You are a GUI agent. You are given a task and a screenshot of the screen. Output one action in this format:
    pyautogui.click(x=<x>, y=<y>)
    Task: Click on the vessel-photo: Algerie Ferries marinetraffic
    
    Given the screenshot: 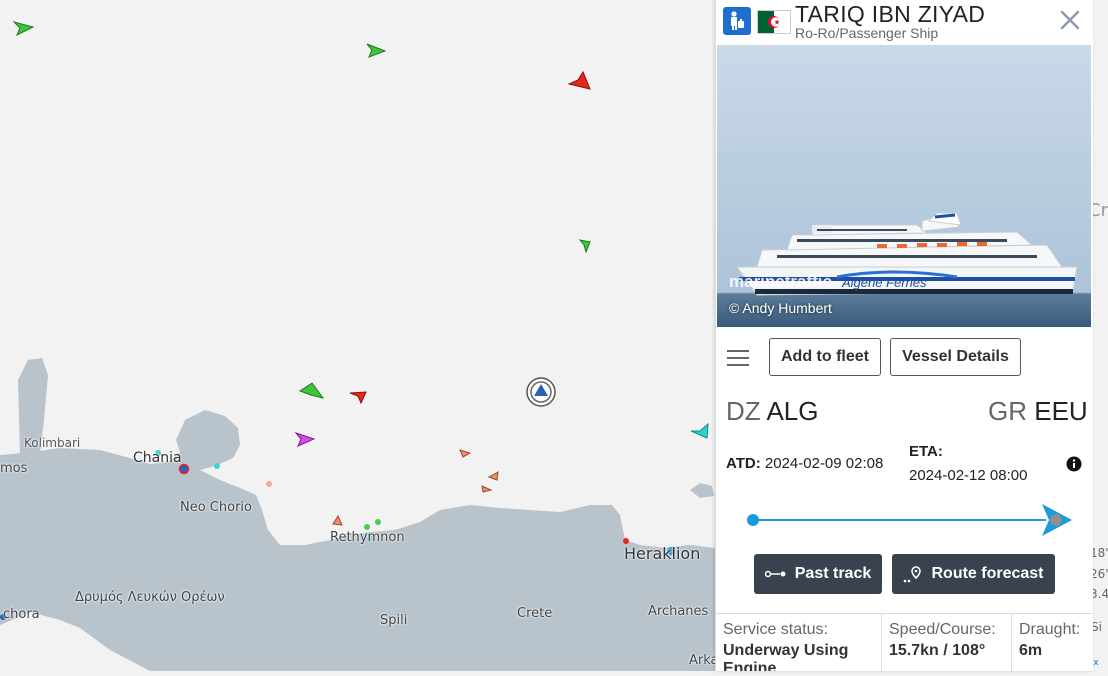 What is the action you would take?
    pyautogui.click(x=904, y=186)
    